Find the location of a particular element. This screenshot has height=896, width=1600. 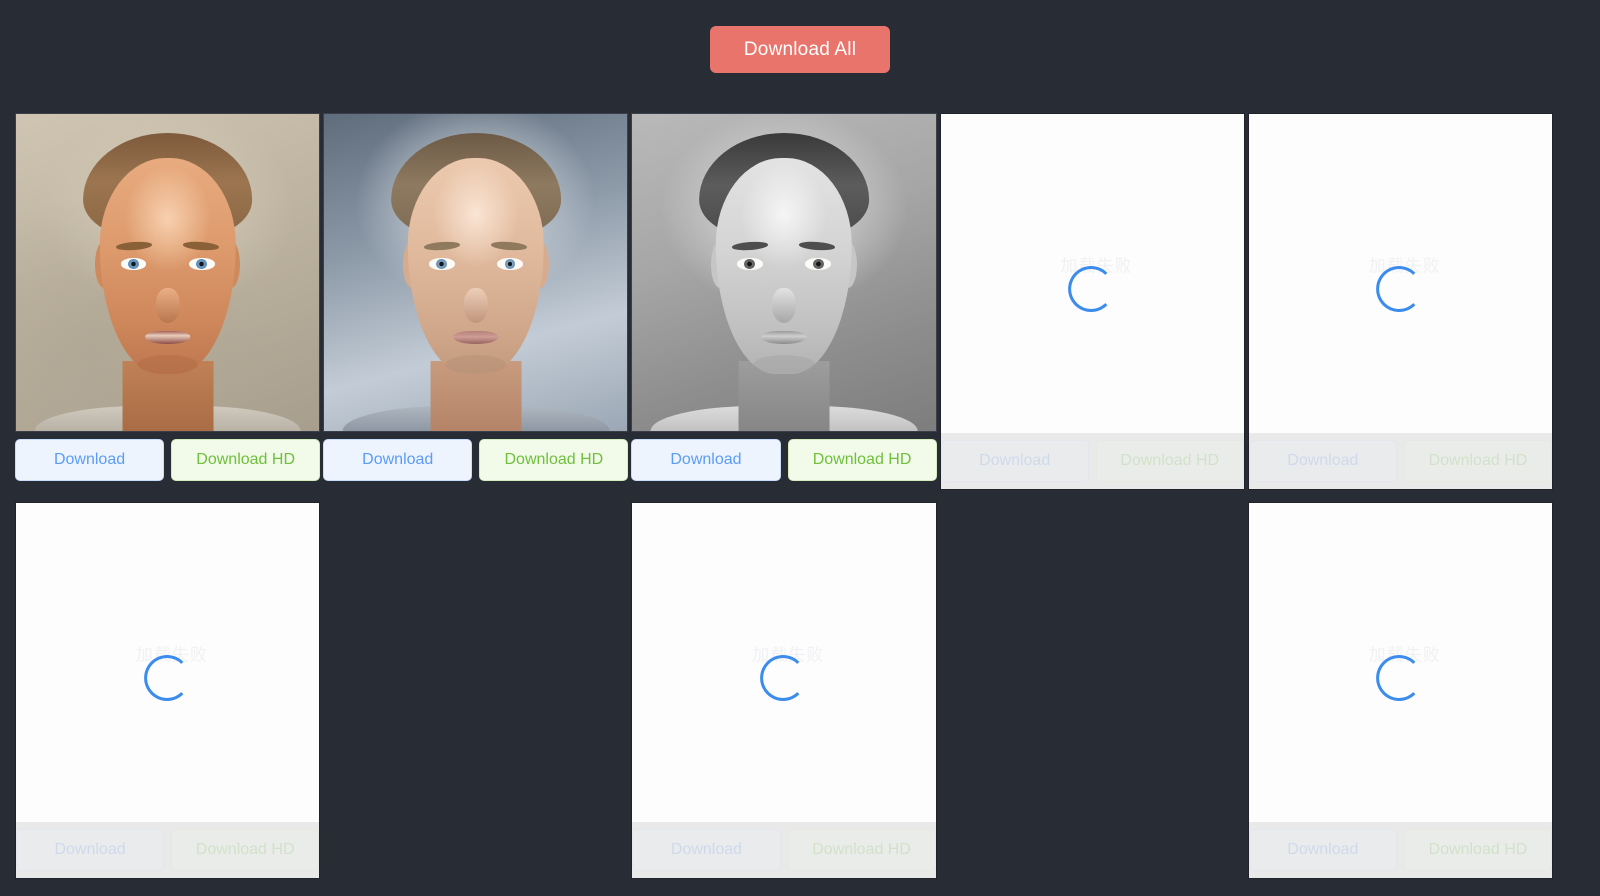

toolbar: Download All is located at coordinates (800, 49).